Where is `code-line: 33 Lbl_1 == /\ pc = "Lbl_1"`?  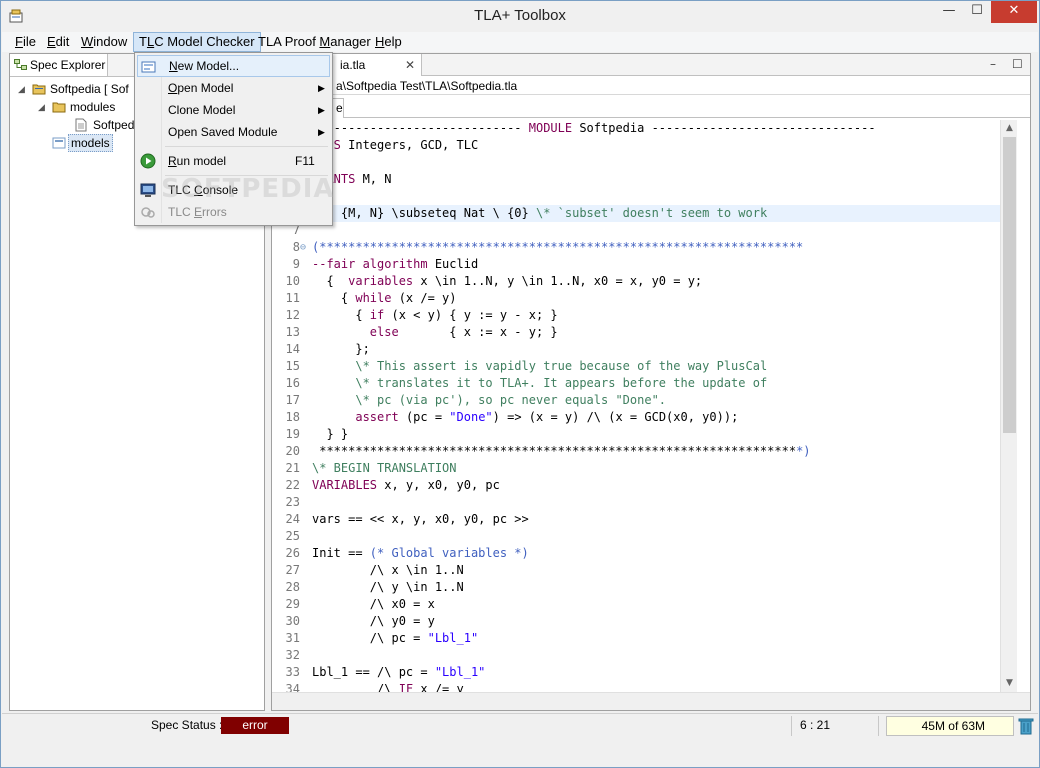 code-line: 33 Lbl_1 == /\ pc = "Lbl_1" is located at coordinates (636, 672).